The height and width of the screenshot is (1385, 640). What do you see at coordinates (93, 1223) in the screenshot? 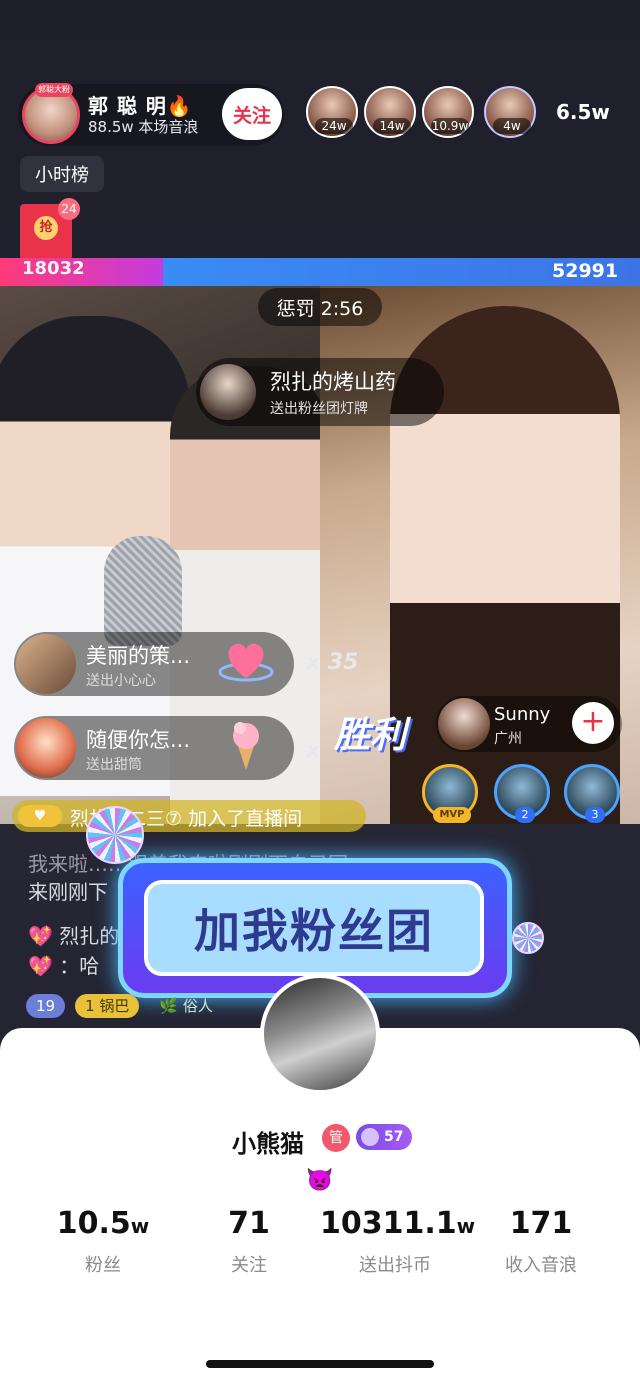
I see `stat-value: 10.5` at bounding box center [93, 1223].